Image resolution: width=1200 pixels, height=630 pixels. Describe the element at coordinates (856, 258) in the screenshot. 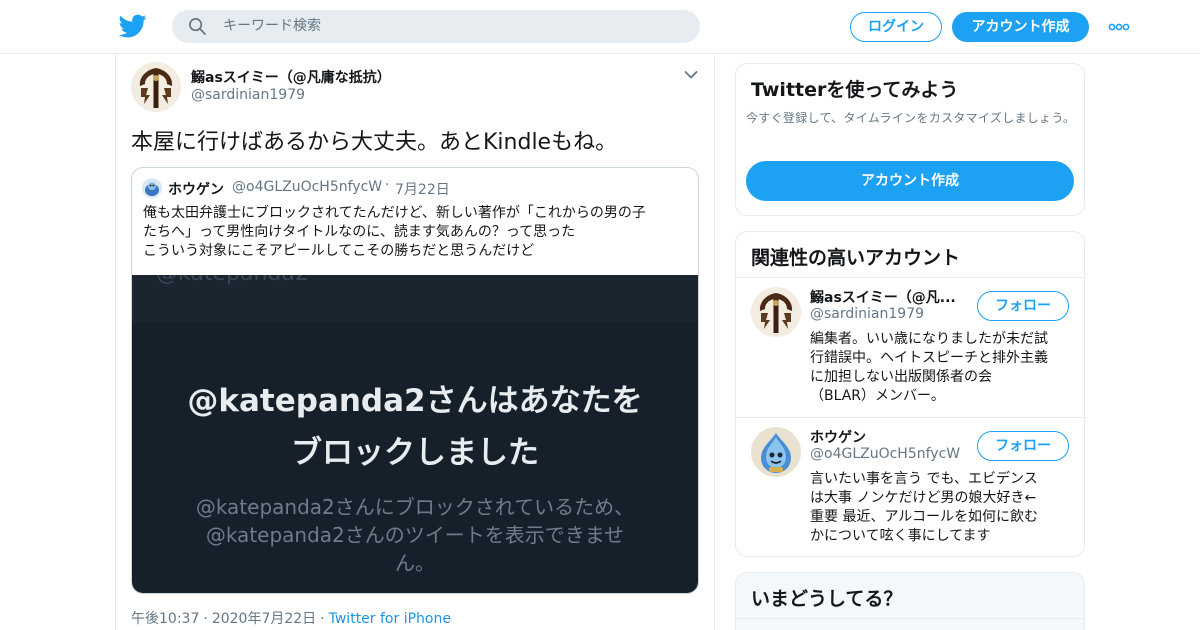

I see `related-accounts-title: 関連性の高いアカウント` at that location.